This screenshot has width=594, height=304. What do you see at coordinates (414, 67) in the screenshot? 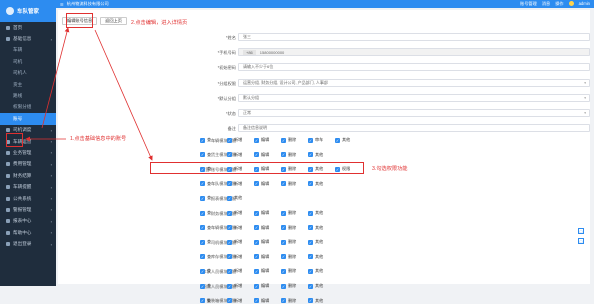
I see `form-field-2: 请输入不少于6位` at bounding box center [414, 67].